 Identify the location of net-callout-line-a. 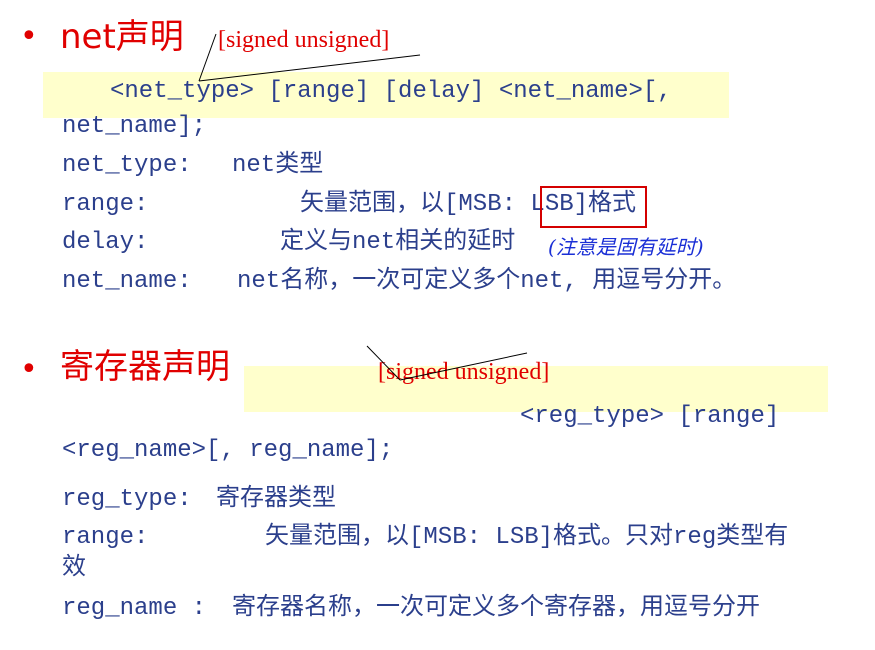
(207, 57).